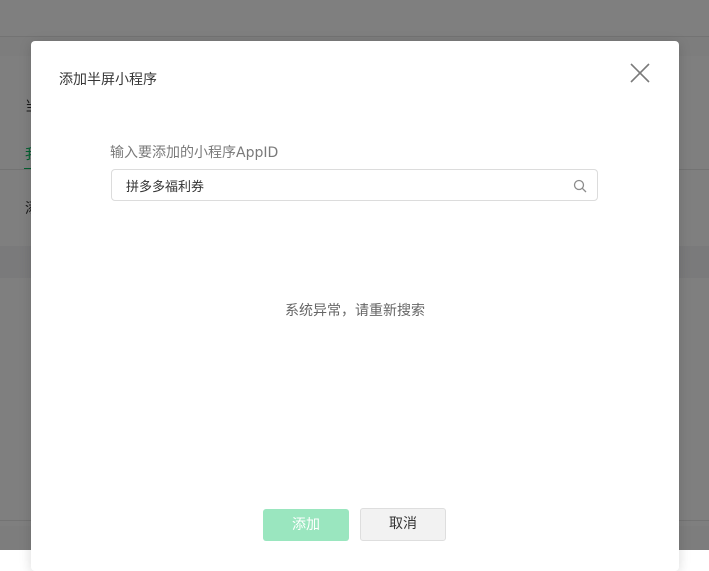 The image size is (709, 571). I want to click on dialog-title: 添加半屏小程序, so click(108, 80).